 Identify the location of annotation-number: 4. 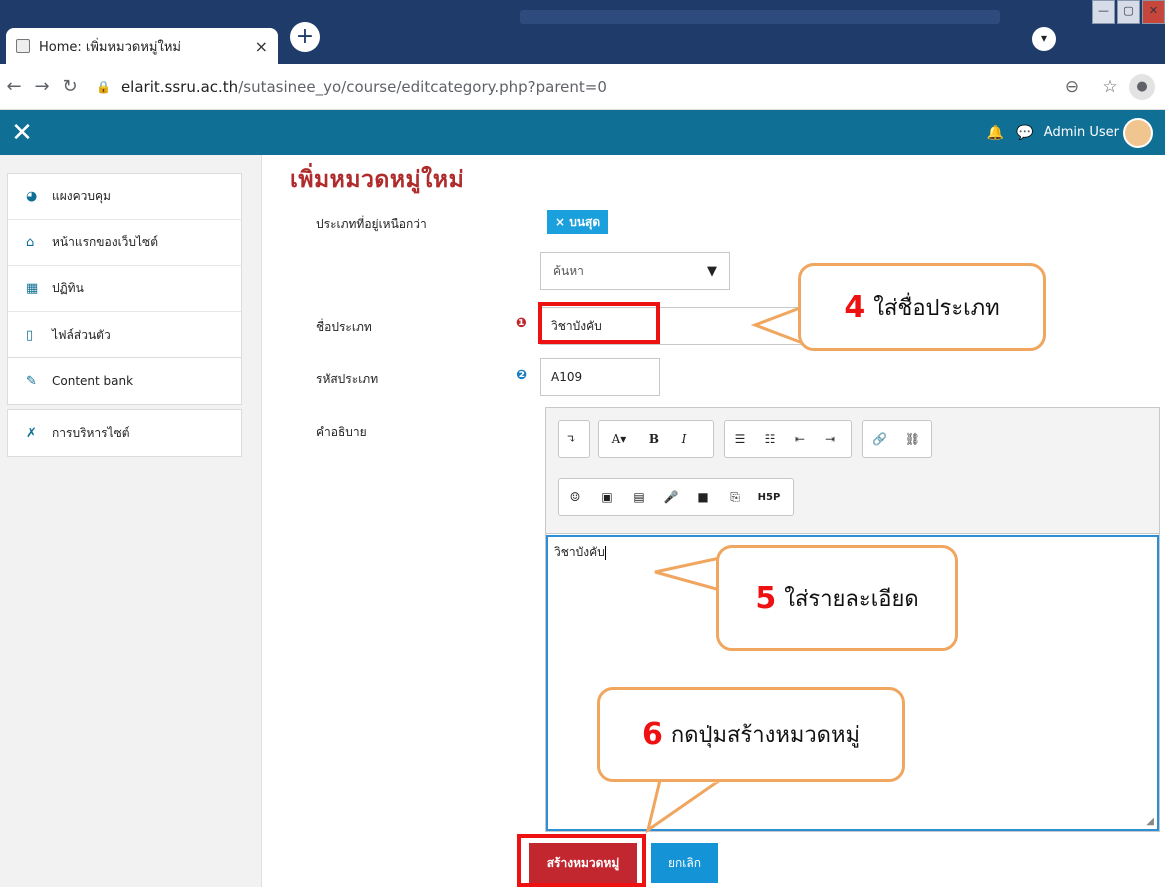
(855, 307).